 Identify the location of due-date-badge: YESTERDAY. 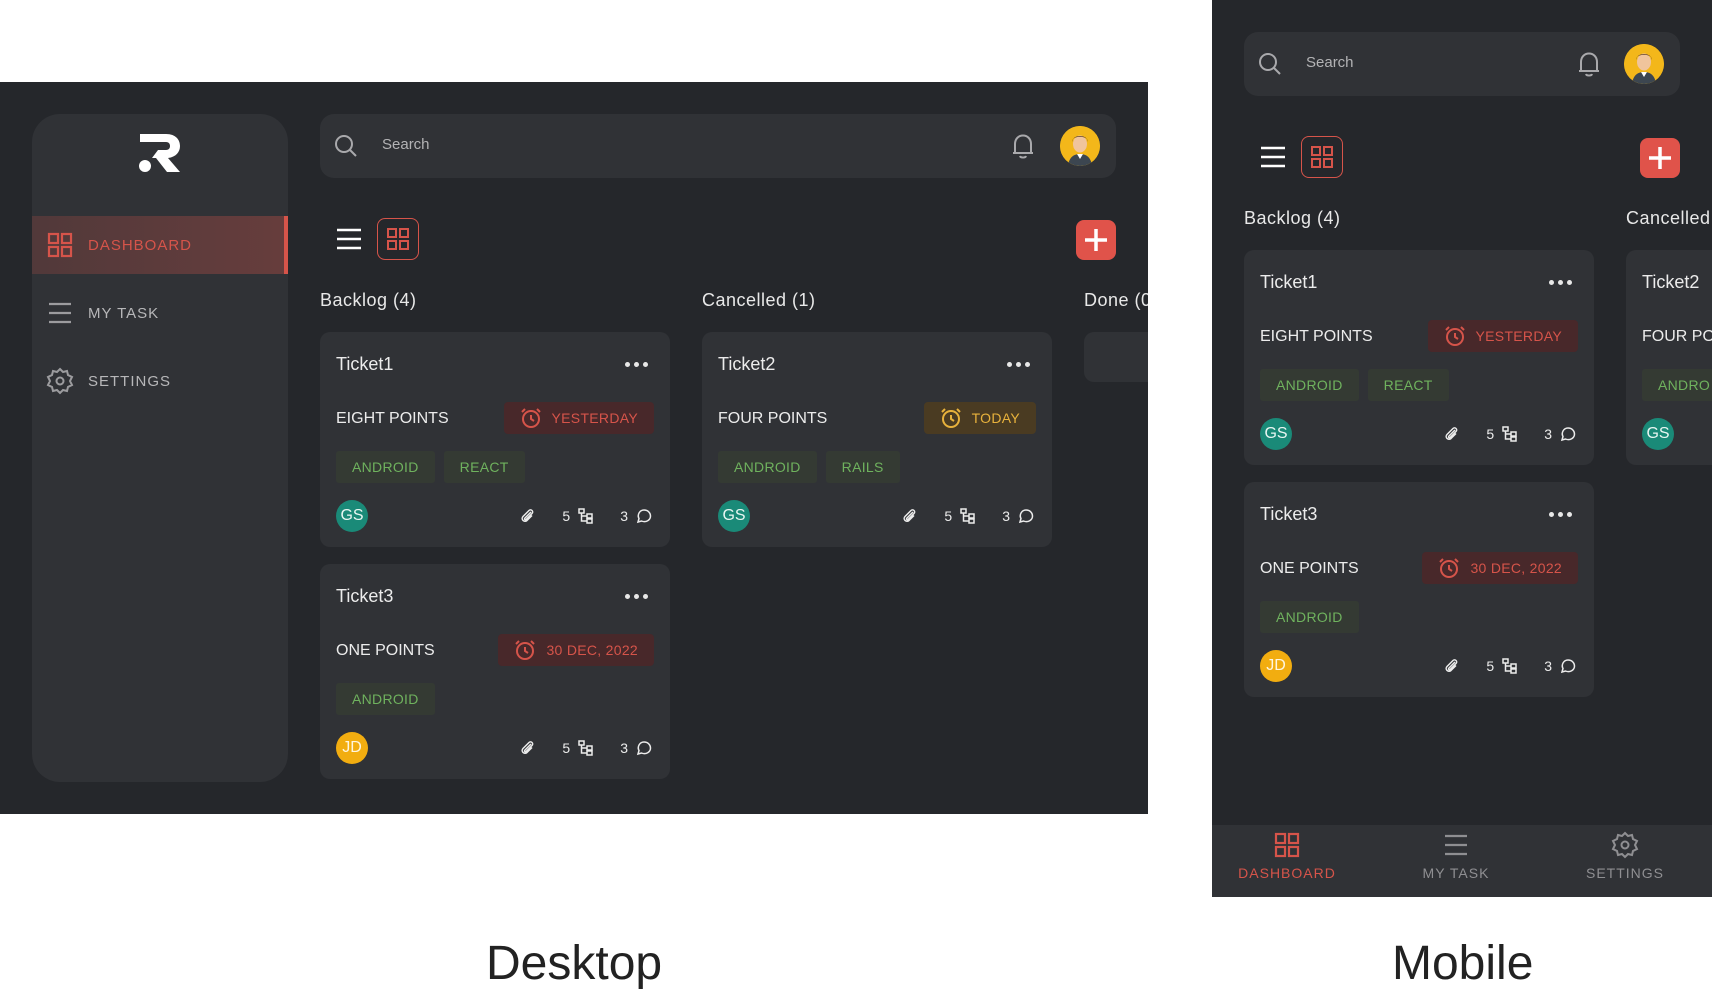
(1502, 336).